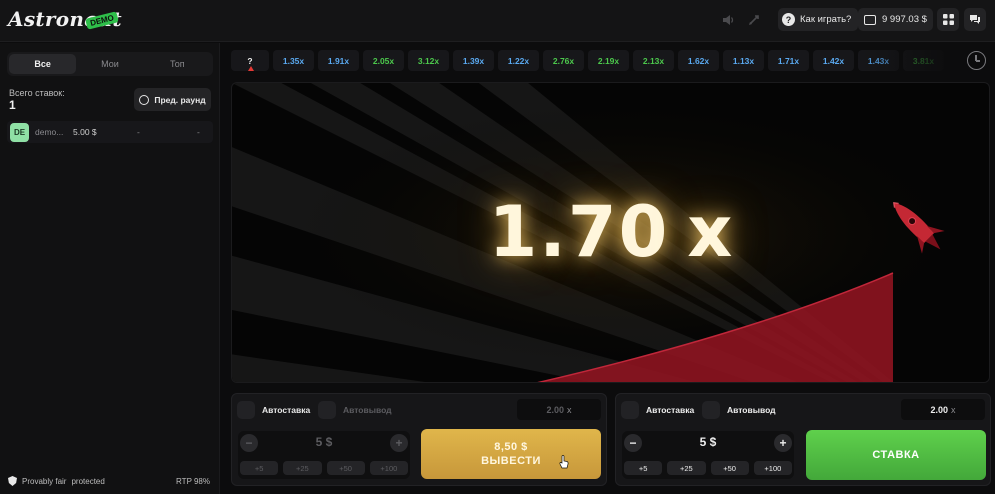 This screenshot has height=494, width=995. Describe the element at coordinates (37, 93) in the screenshot. I see `total-bets-label: Всего ставок:` at that location.